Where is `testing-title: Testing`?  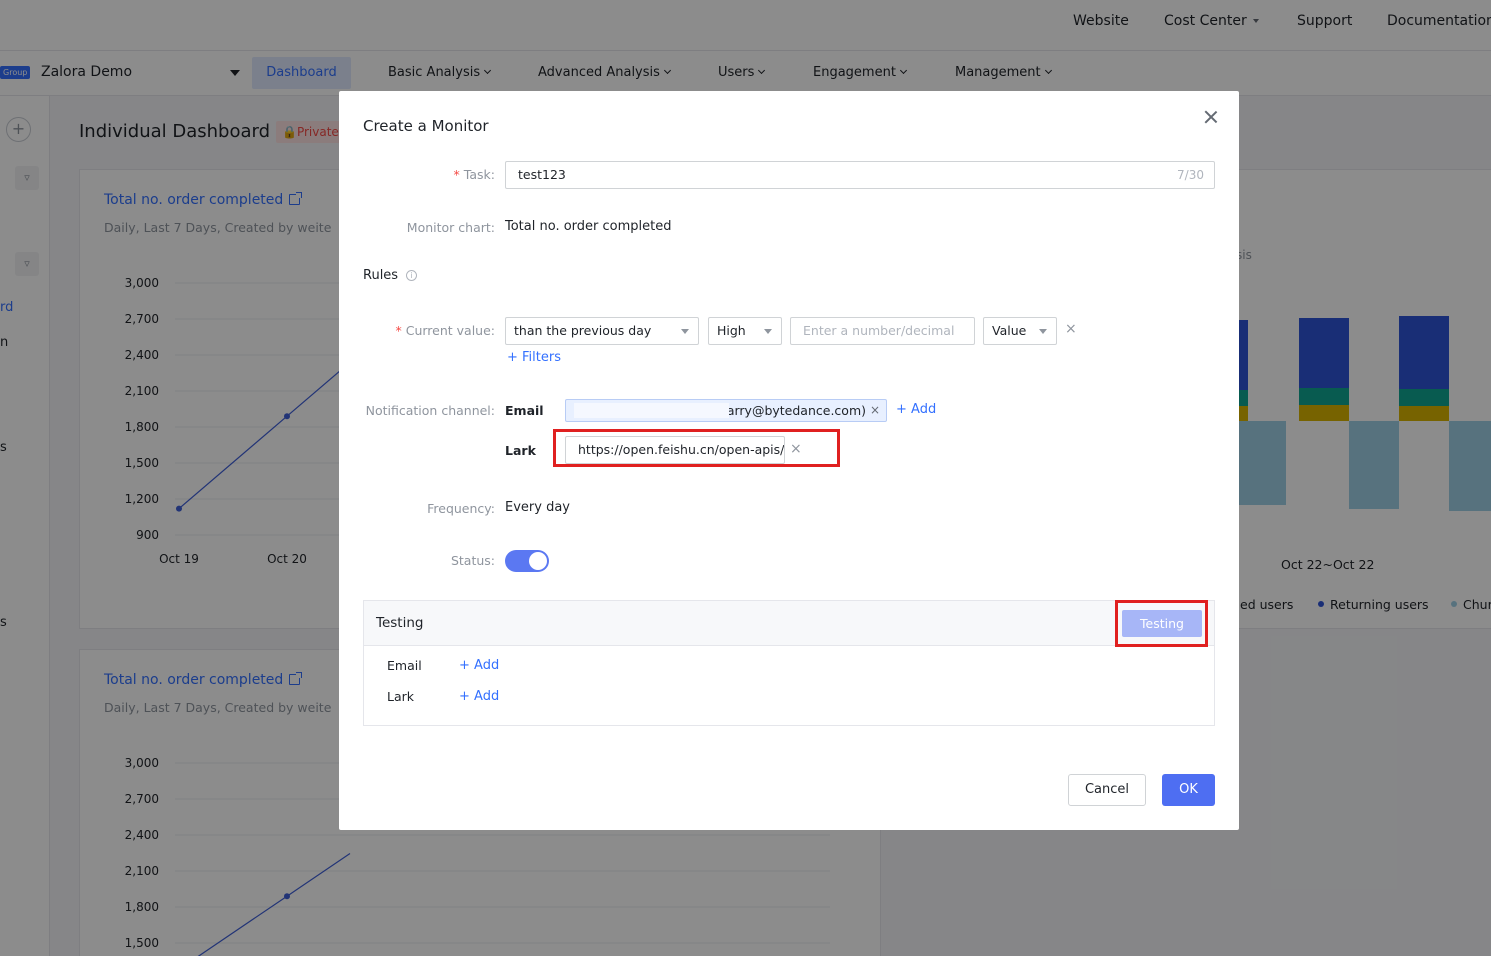
testing-title: Testing is located at coordinates (400, 623).